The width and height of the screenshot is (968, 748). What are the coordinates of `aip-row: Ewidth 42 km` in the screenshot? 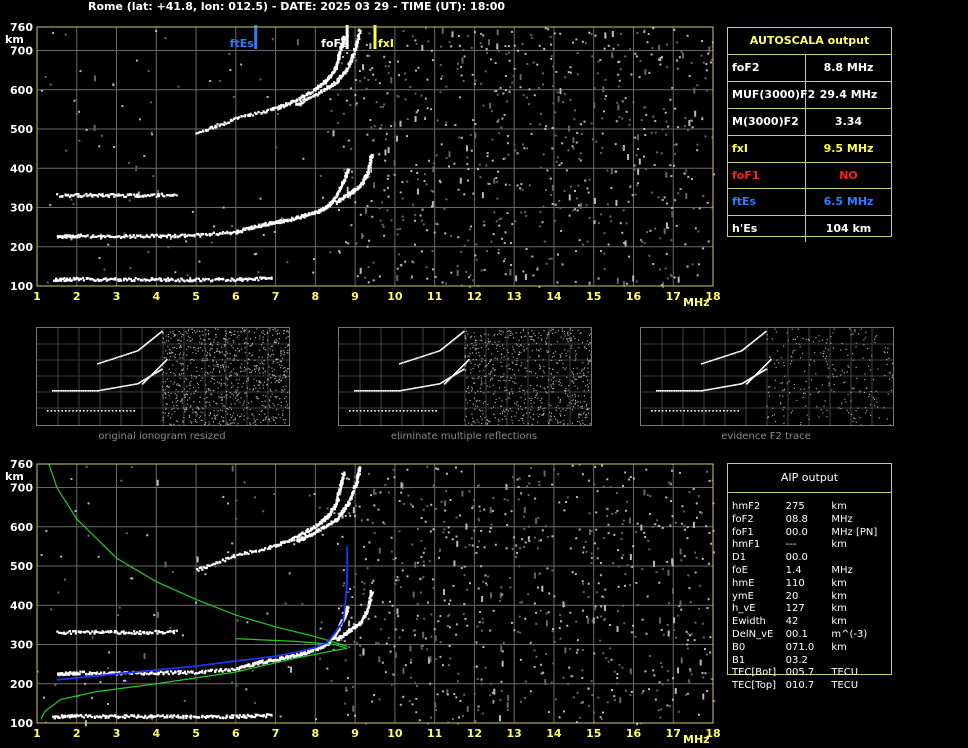 It's located at (809, 622).